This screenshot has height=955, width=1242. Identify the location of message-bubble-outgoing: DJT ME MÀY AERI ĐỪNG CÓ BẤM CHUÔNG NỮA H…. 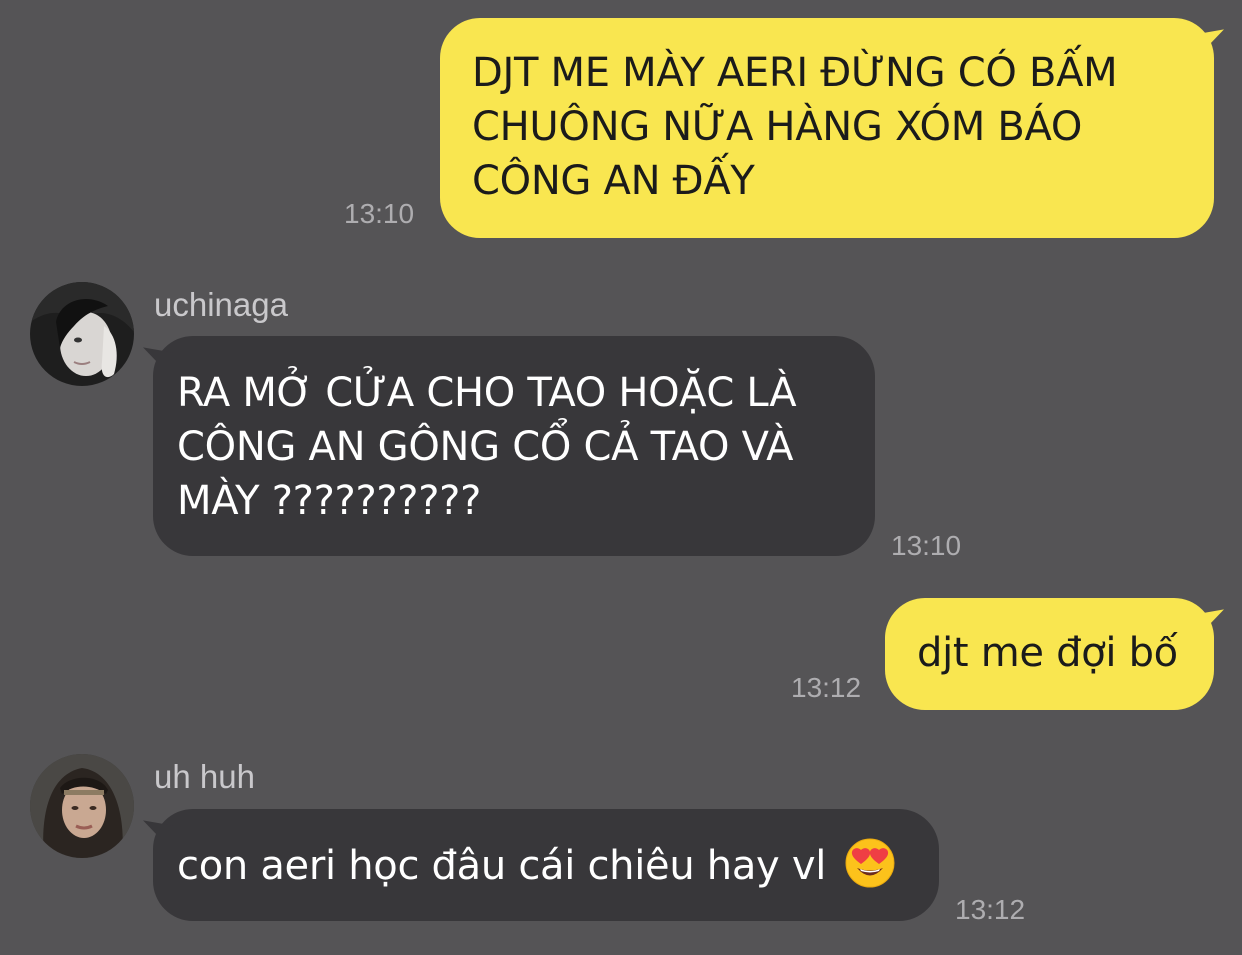
(827, 128).